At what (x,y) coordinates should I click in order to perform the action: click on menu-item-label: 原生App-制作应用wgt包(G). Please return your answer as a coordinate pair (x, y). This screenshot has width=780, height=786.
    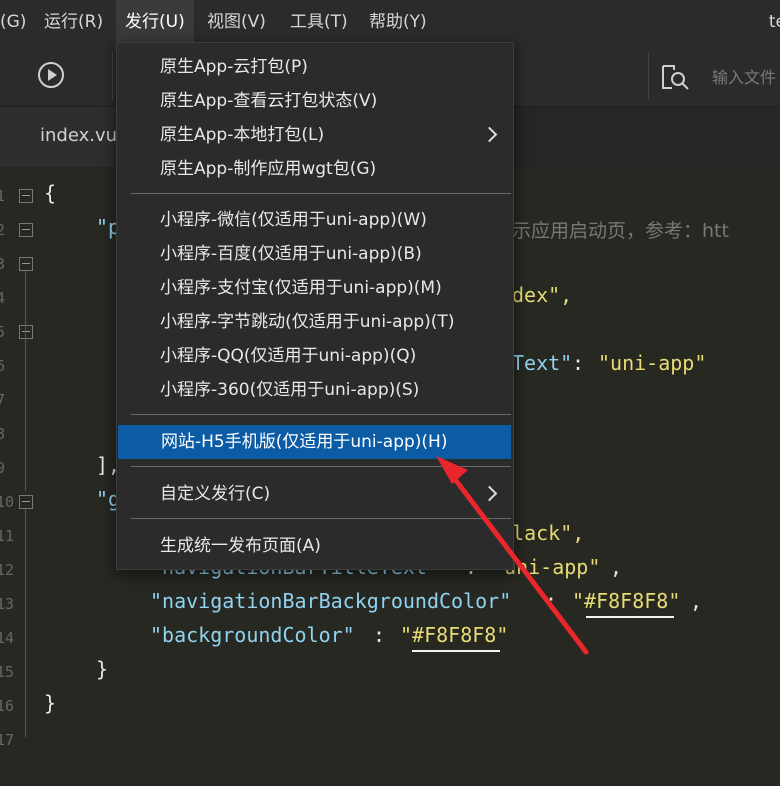
    Looking at the image, I should click on (268, 169).